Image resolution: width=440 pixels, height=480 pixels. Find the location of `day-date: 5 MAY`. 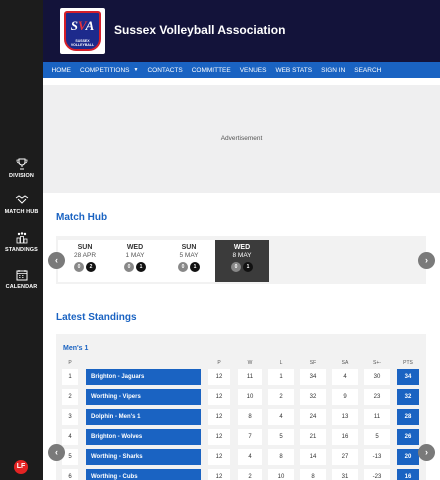

day-date: 5 MAY is located at coordinates (189, 255).